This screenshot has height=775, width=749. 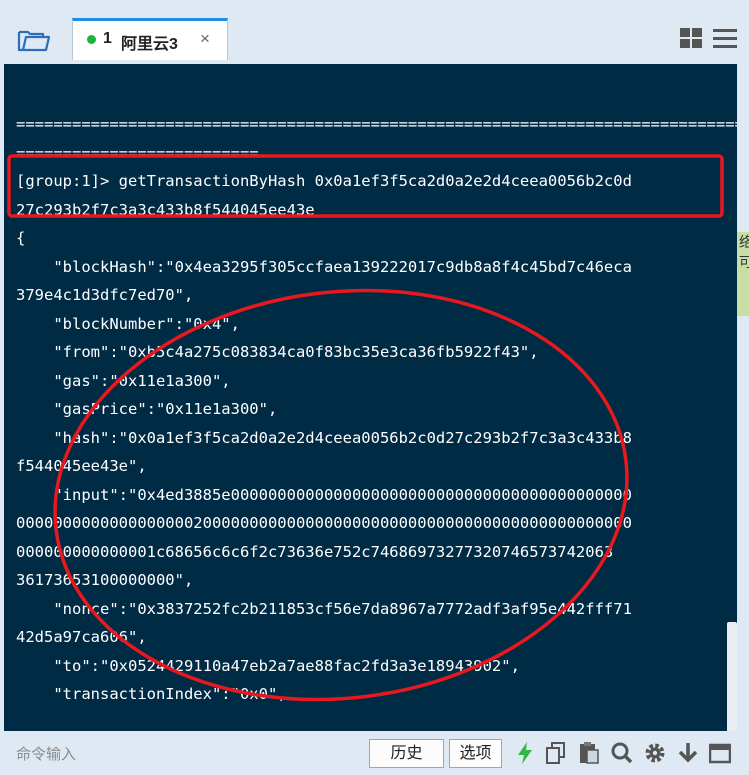 What do you see at coordinates (81, 637) in the screenshot?
I see `terminal-line: 42d5a97ca606",` at bounding box center [81, 637].